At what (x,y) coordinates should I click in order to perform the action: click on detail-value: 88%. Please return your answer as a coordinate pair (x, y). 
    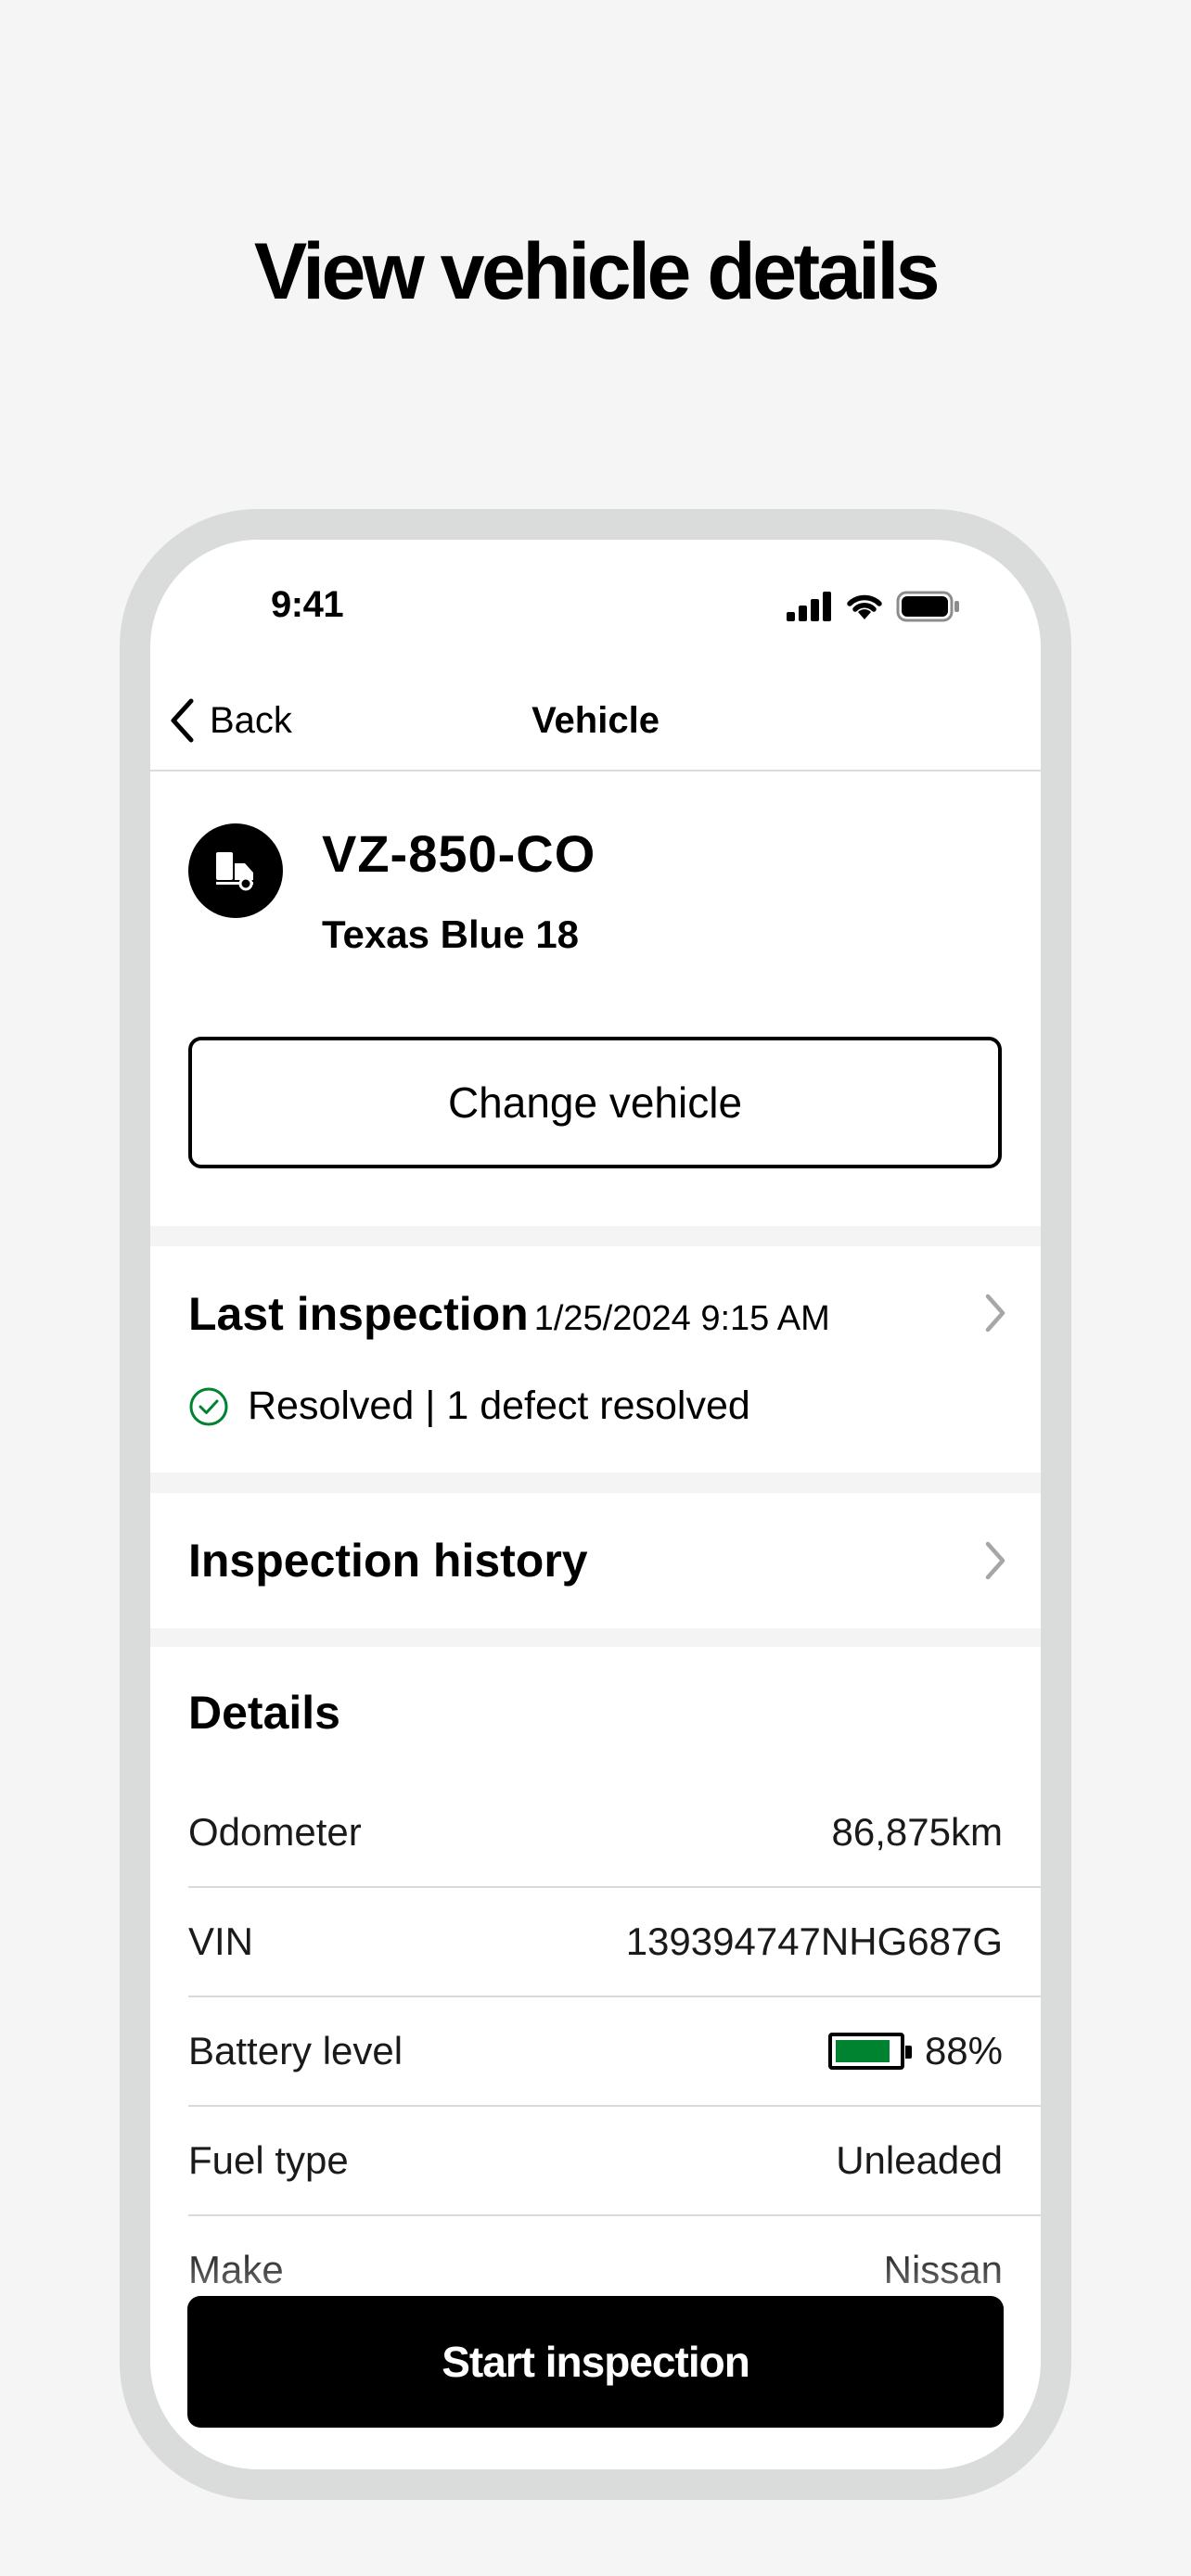
    Looking at the image, I should click on (915, 2051).